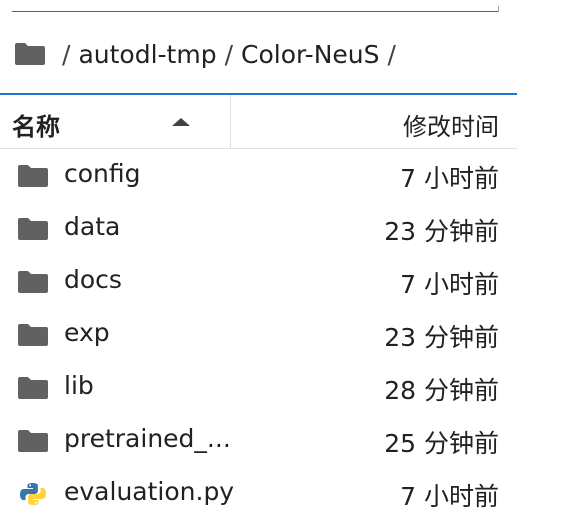 The width and height of the screenshot is (561, 520). Describe the element at coordinates (258, 387) in the screenshot. I see `list-item-lib: lib 28 分钟前` at that location.